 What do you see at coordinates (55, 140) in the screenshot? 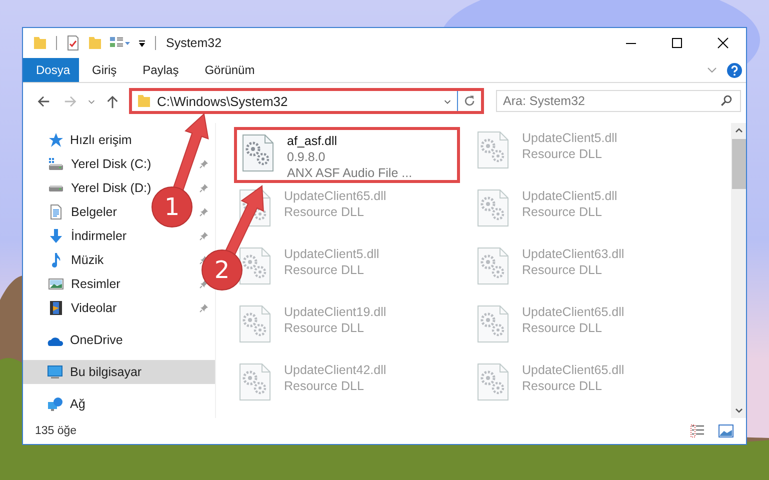
I see `star-icon` at bounding box center [55, 140].